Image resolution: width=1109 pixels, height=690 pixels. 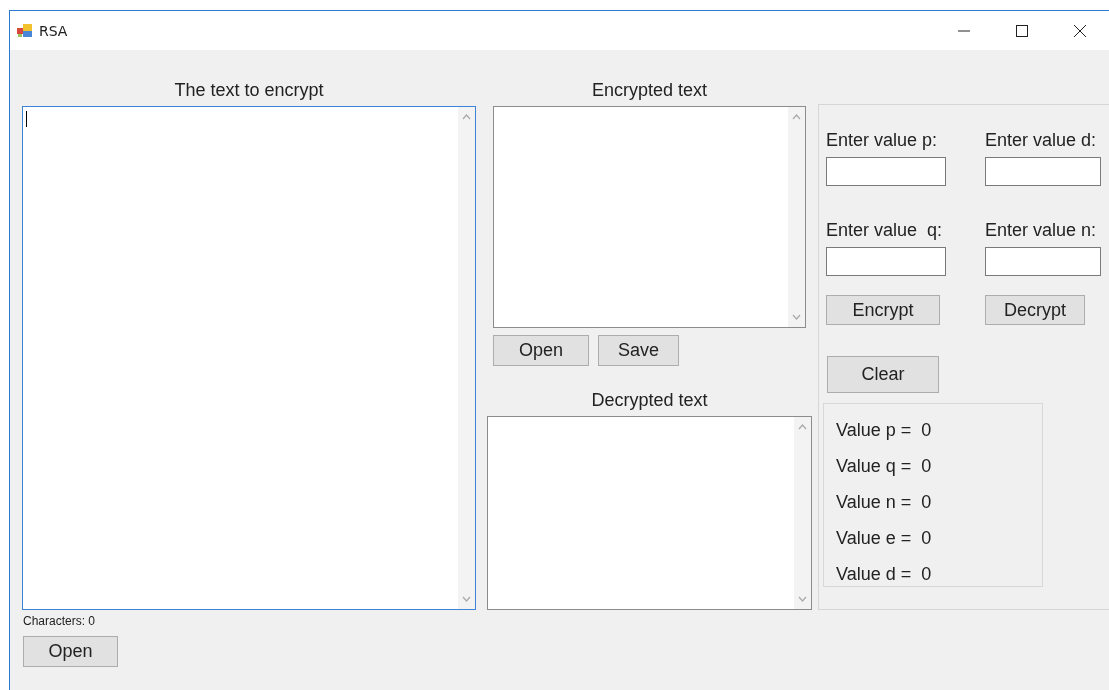 What do you see at coordinates (1041, 140) in the screenshot?
I see `field-label: Enter value d:` at bounding box center [1041, 140].